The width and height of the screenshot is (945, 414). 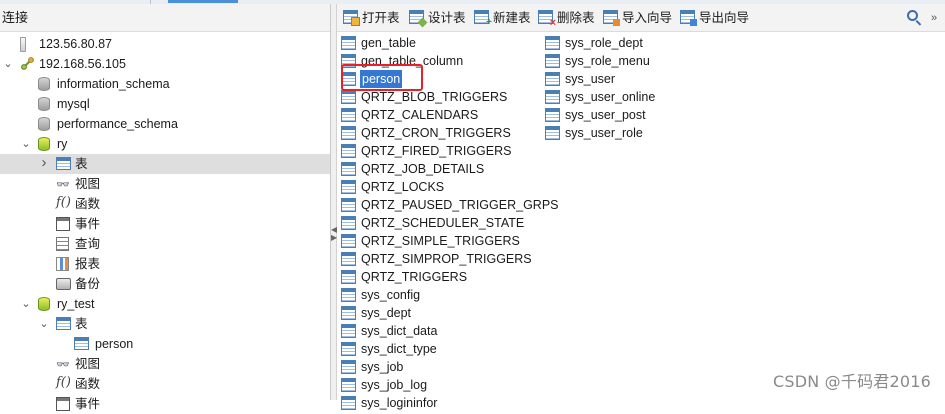 What do you see at coordinates (436, 151) in the screenshot?
I see `table-name: QRTZ_FIRED_TRIGGERS` at bounding box center [436, 151].